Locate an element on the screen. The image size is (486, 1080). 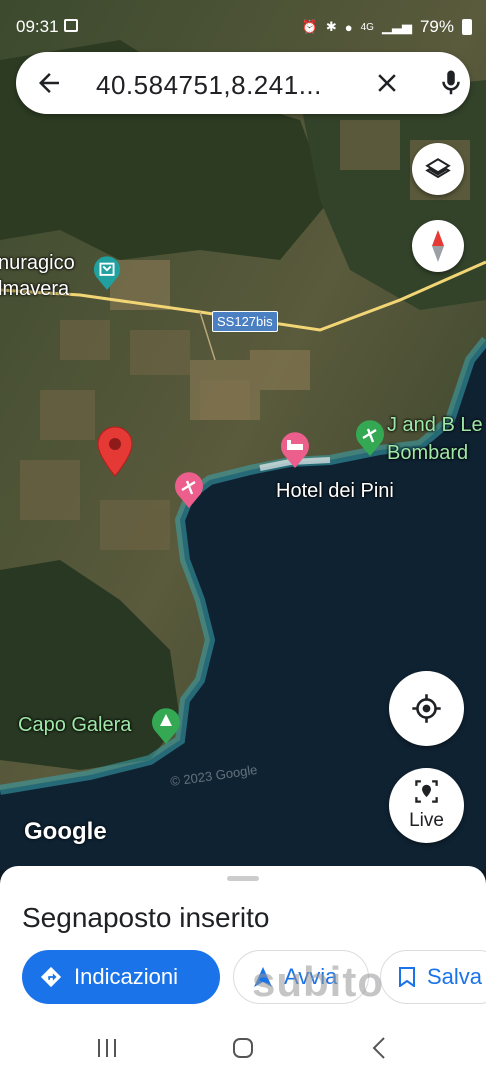
crosshair-icon is located at coordinates (426, 708).